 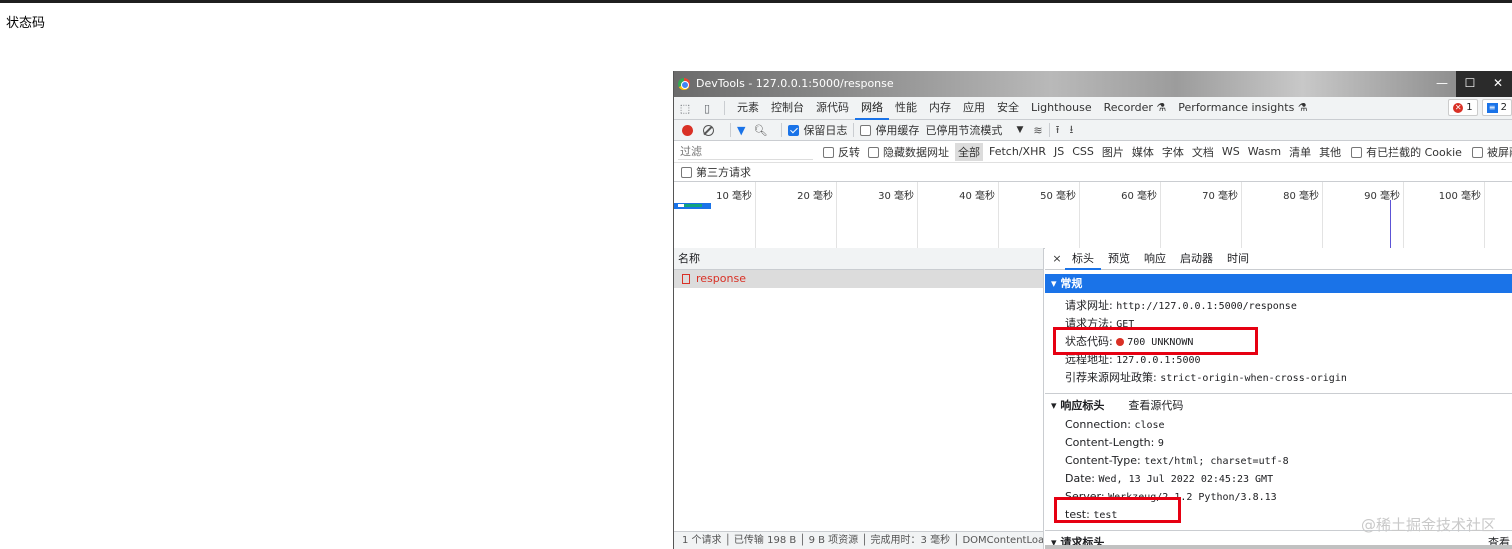 I want to click on inspect-element-icon: ⬚, so click(x=685, y=108).